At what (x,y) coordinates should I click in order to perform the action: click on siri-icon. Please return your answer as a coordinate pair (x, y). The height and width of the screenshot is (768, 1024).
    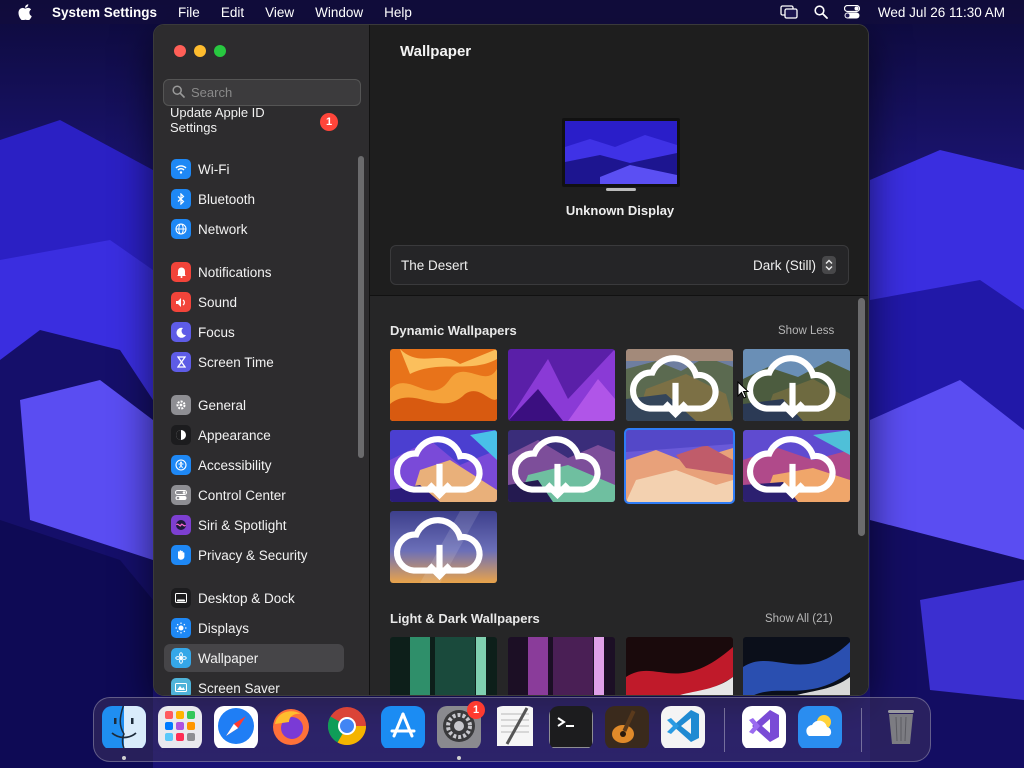
    Looking at the image, I should click on (181, 525).